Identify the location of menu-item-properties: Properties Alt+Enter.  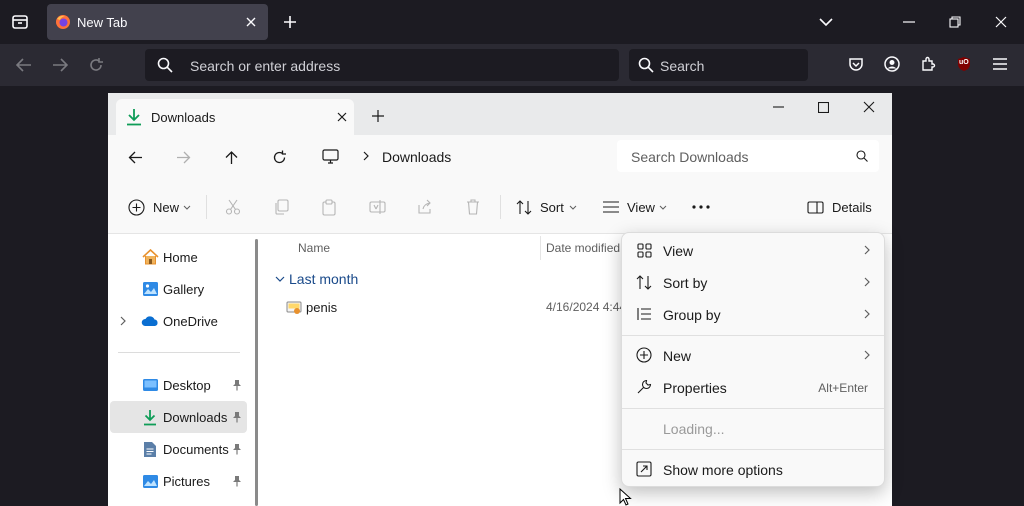
(753, 387).